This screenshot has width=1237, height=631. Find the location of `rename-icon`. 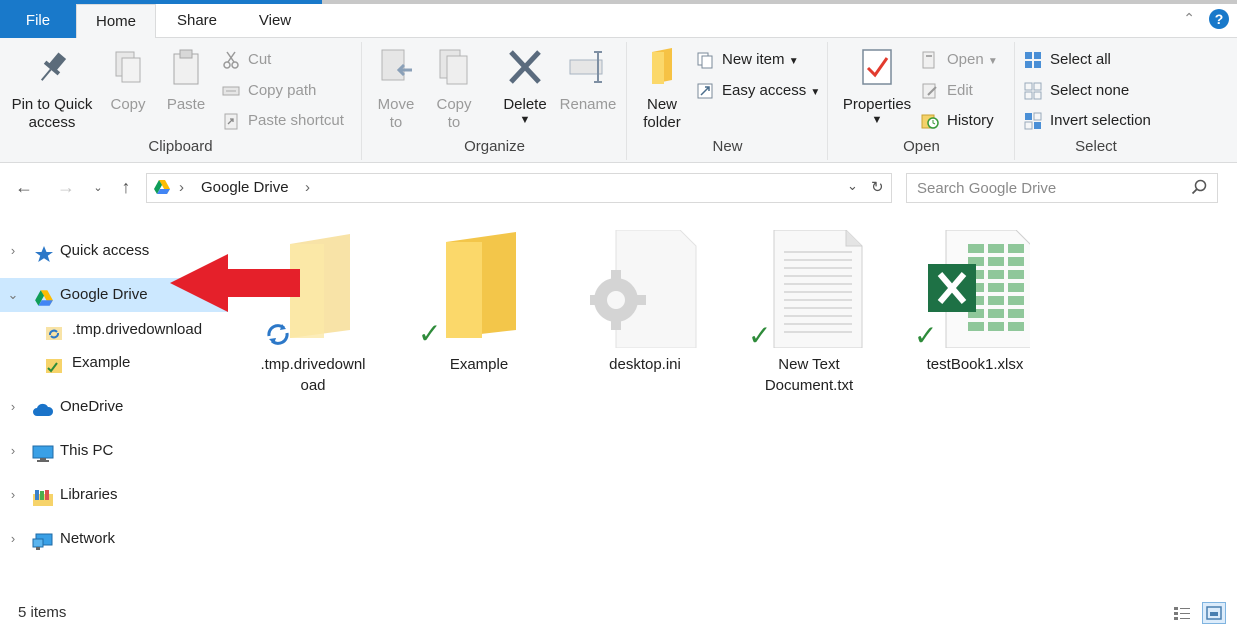

rename-icon is located at coordinates (588, 68).